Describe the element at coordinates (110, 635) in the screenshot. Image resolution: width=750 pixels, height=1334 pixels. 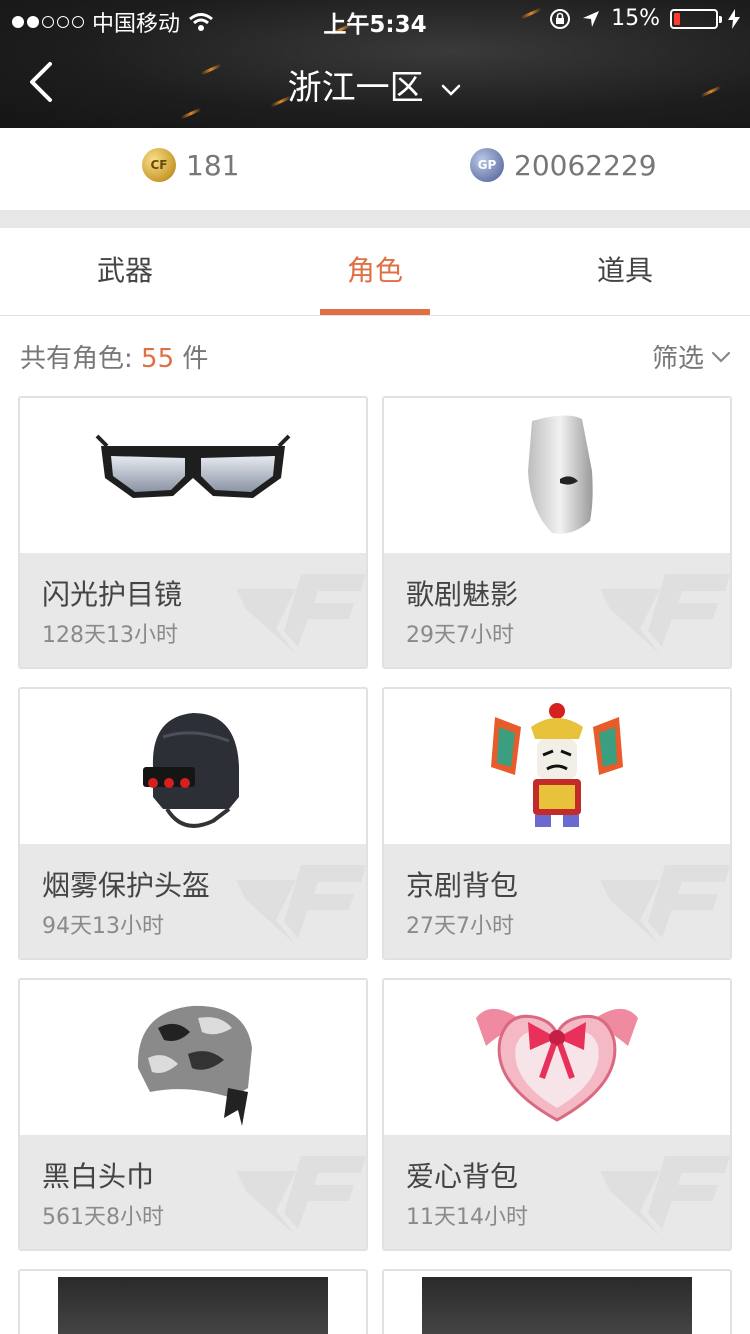
I see `item-duration: 128天13小时` at that location.